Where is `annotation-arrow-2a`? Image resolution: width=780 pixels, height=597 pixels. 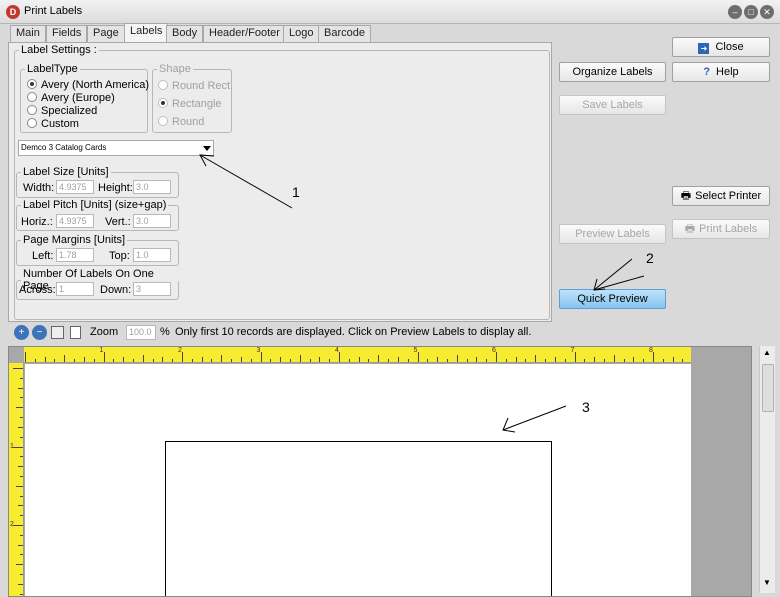 annotation-arrow-2a is located at coordinates (613, 274).